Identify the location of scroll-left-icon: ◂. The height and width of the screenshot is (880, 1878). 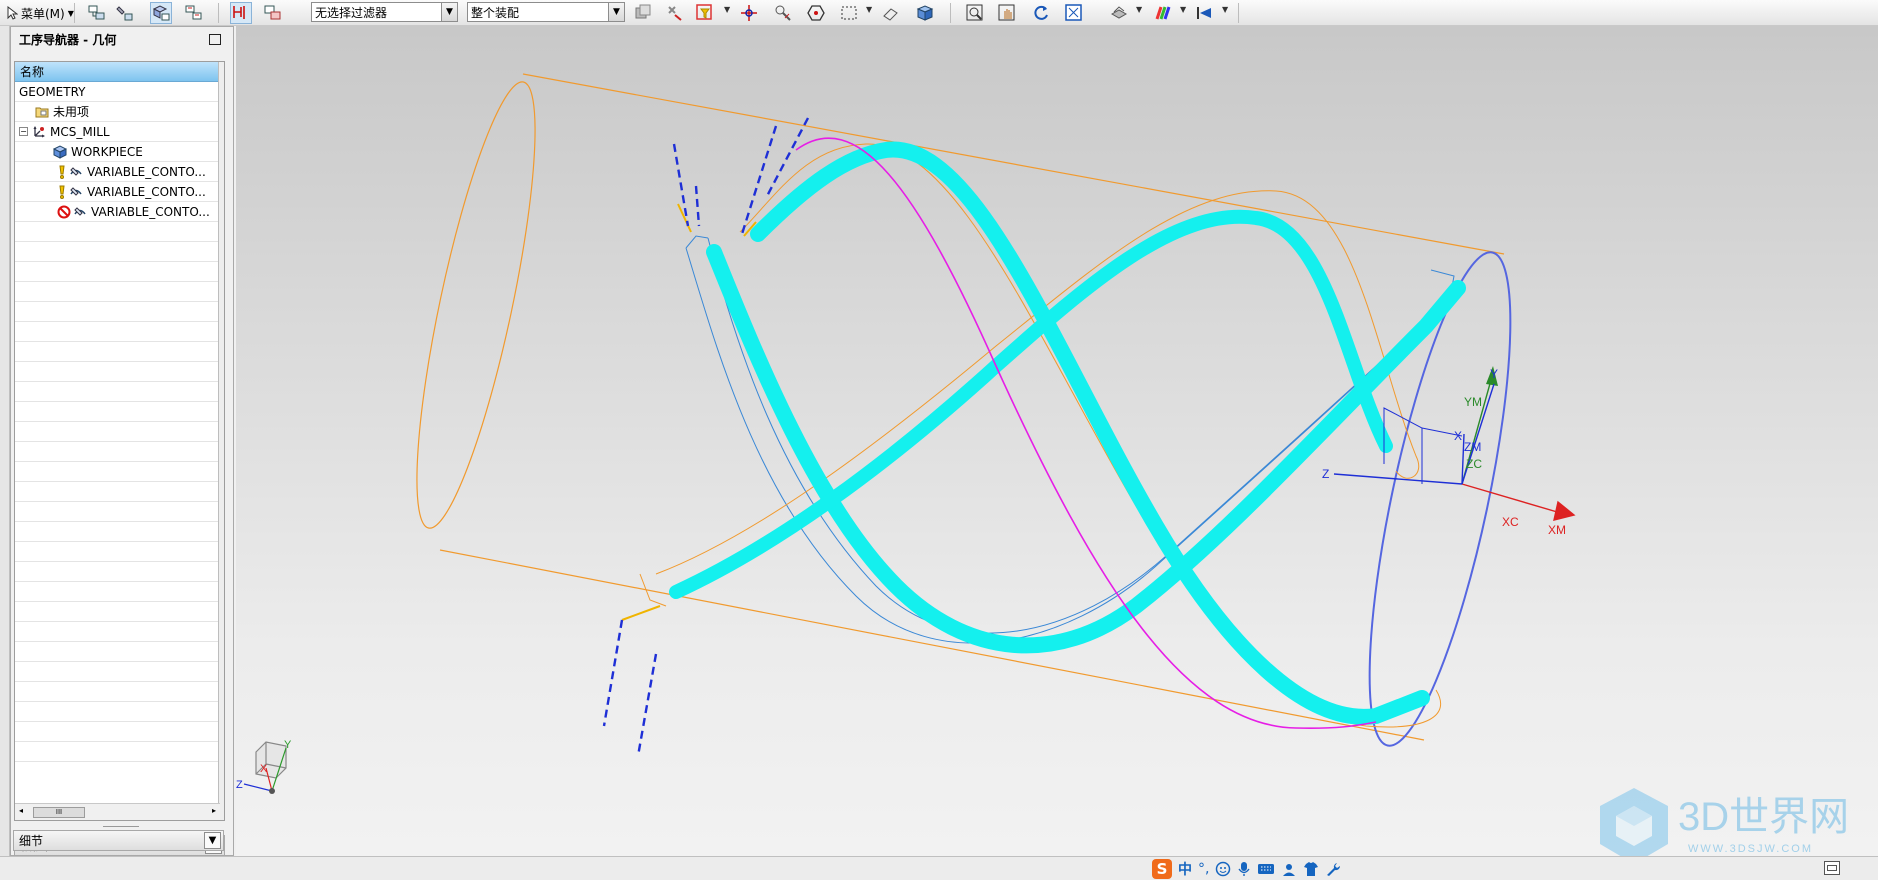
(21, 810).